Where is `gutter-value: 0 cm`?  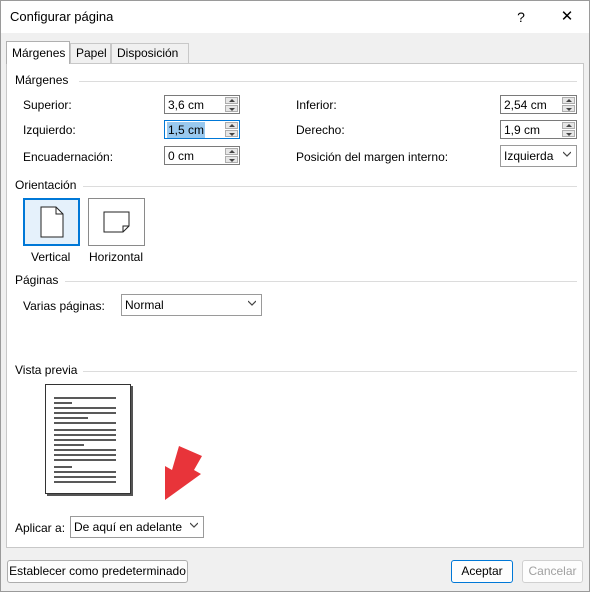
gutter-value: 0 cm is located at coordinates (181, 156).